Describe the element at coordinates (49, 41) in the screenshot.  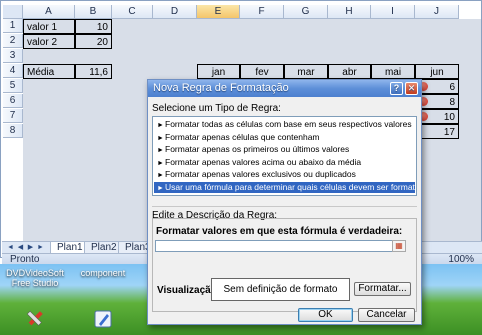
I see `cell-a2: valor 2` at that location.